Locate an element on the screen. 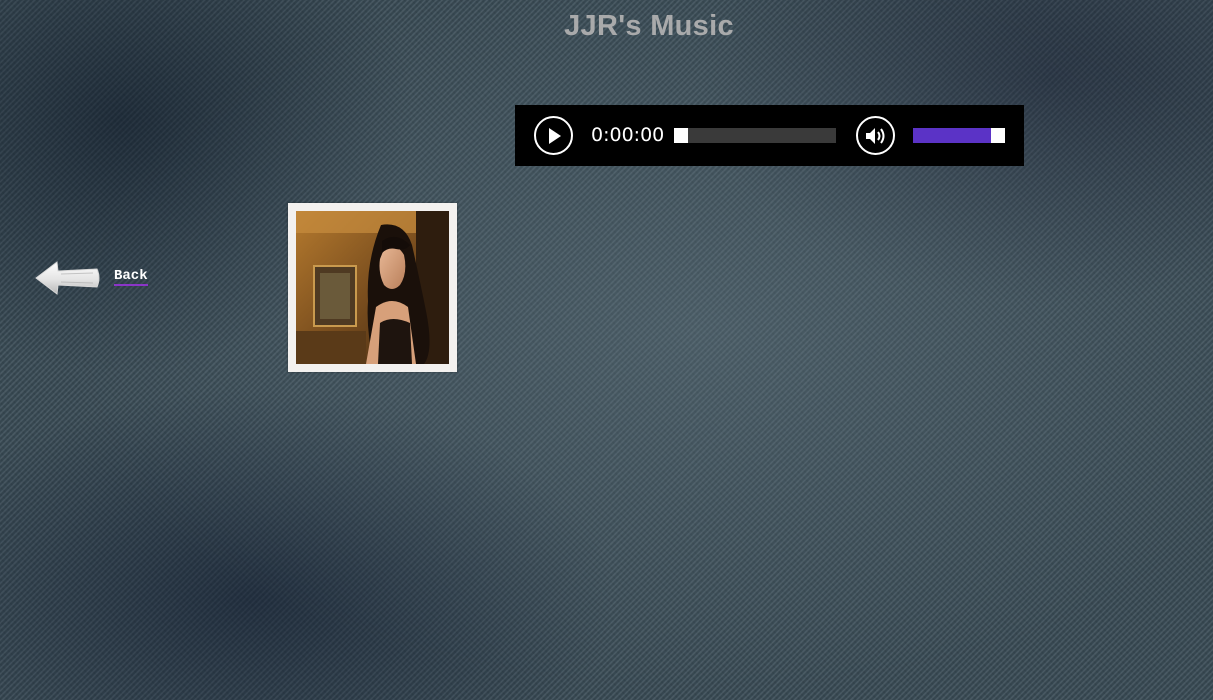 This screenshot has width=1213, height=700. volume-thumb is located at coordinates (998, 135).